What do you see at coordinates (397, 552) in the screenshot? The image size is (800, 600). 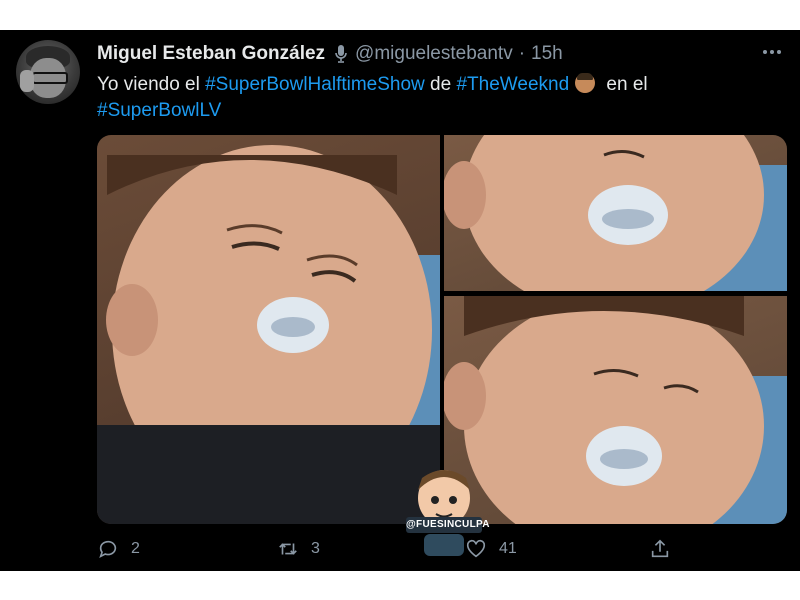 I see `tweet-actions: 2 3 41` at bounding box center [397, 552].